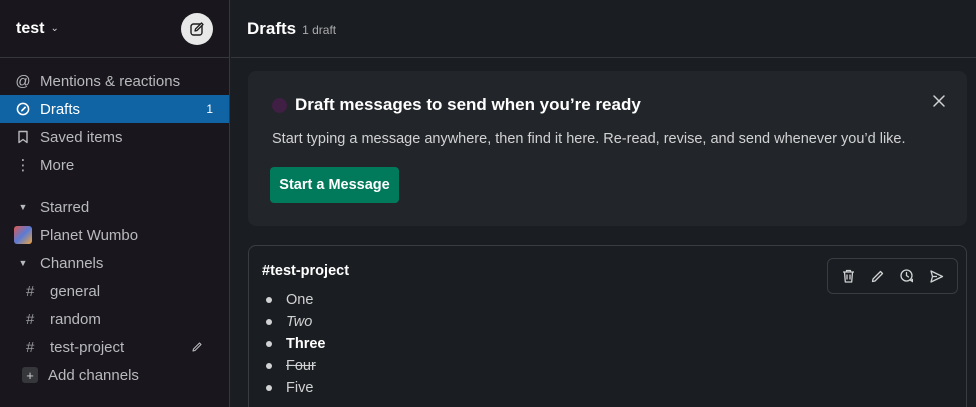 The width and height of the screenshot is (976, 407). Describe the element at coordinates (603, 29) in the screenshot. I see `page-header: Drafts 1 draft` at that location.